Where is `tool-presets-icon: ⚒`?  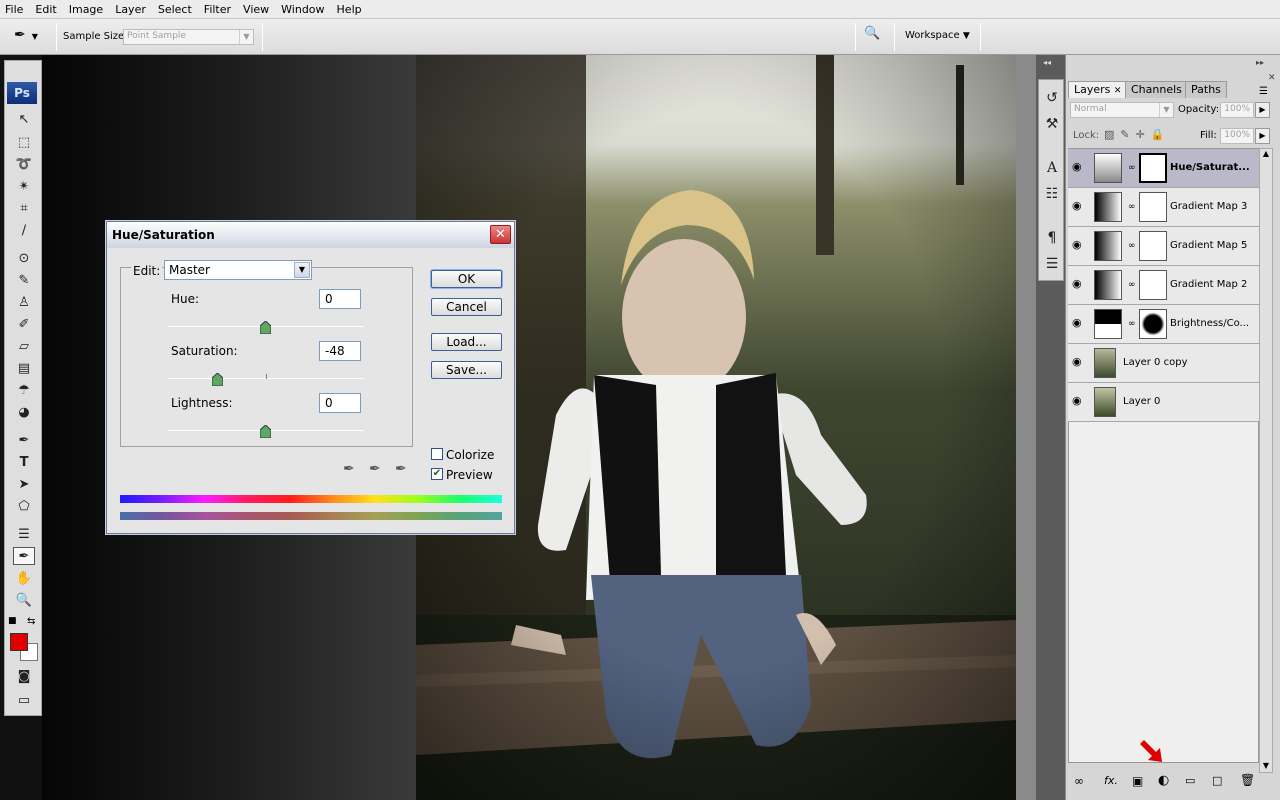 tool-presets-icon: ⚒ is located at coordinates (1052, 124).